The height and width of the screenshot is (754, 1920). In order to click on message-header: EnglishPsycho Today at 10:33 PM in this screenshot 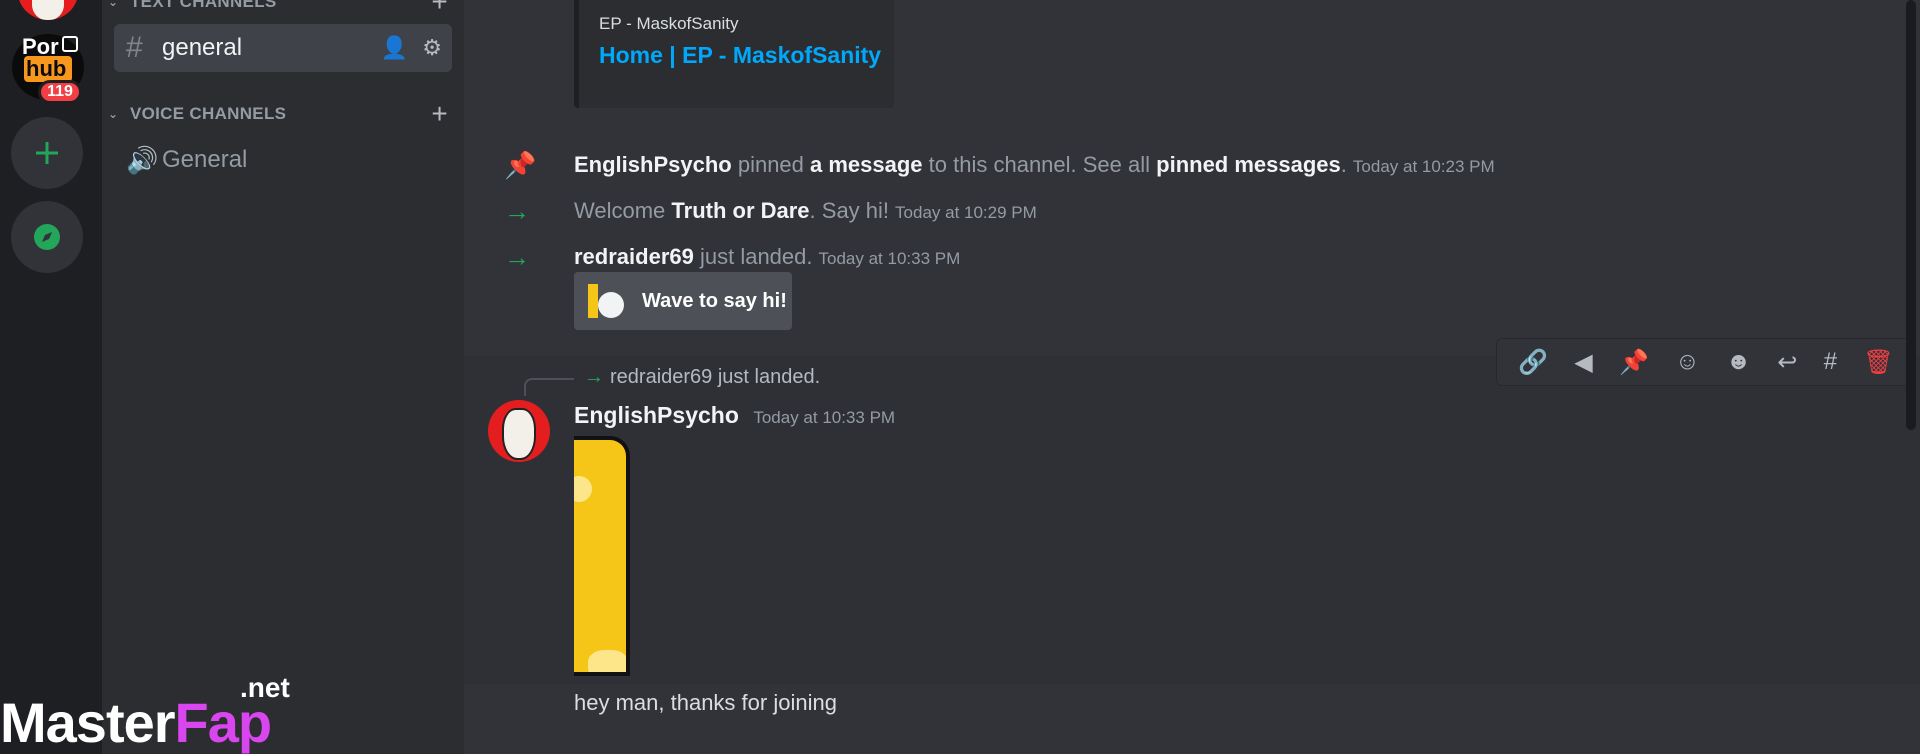, I will do `click(734, 415)`.